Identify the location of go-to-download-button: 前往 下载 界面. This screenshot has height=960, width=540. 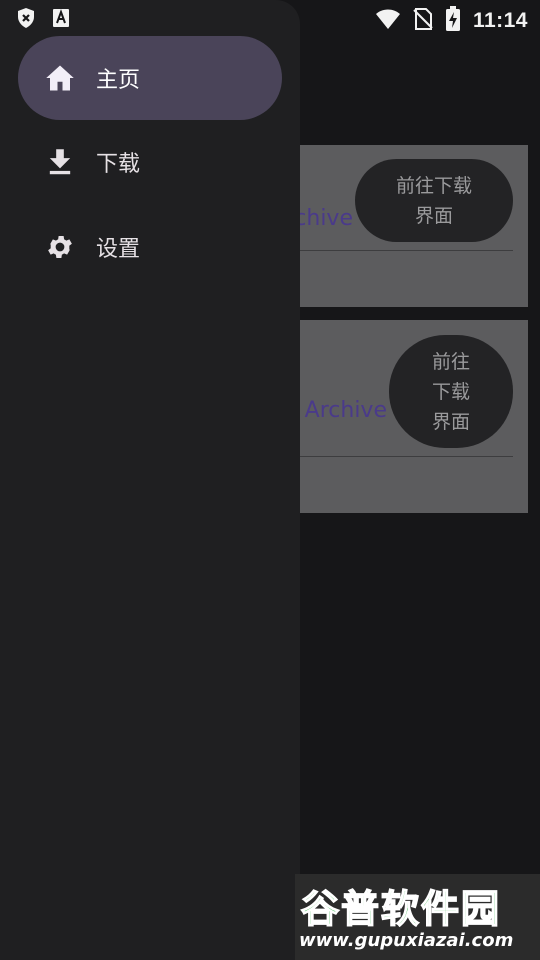
(451, 391).